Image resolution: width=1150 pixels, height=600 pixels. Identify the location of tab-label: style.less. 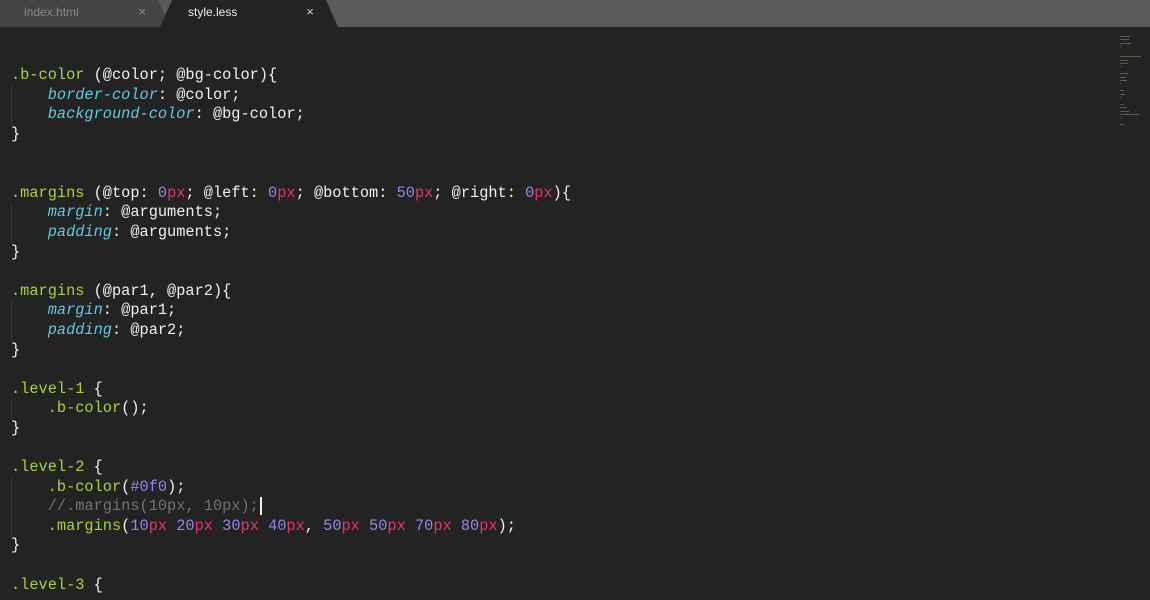
(213, 12).